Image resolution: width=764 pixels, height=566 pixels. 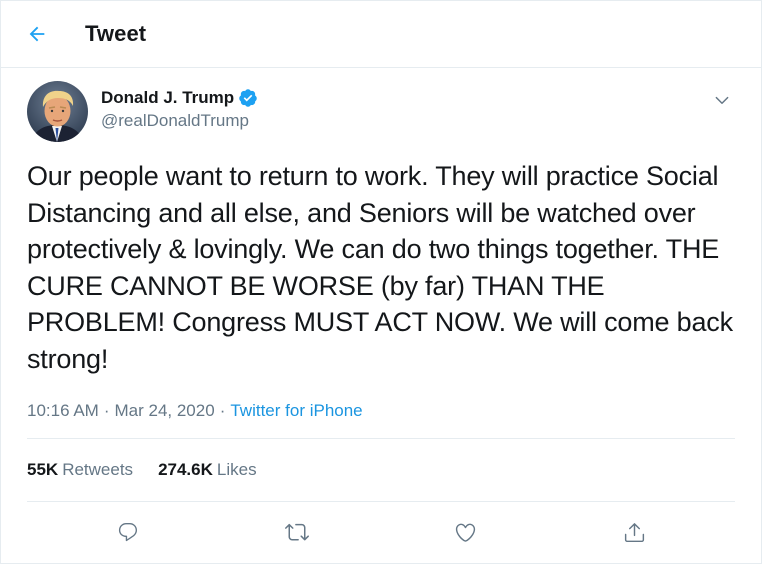 I want to click on like-button, so click(x=466, y=532).